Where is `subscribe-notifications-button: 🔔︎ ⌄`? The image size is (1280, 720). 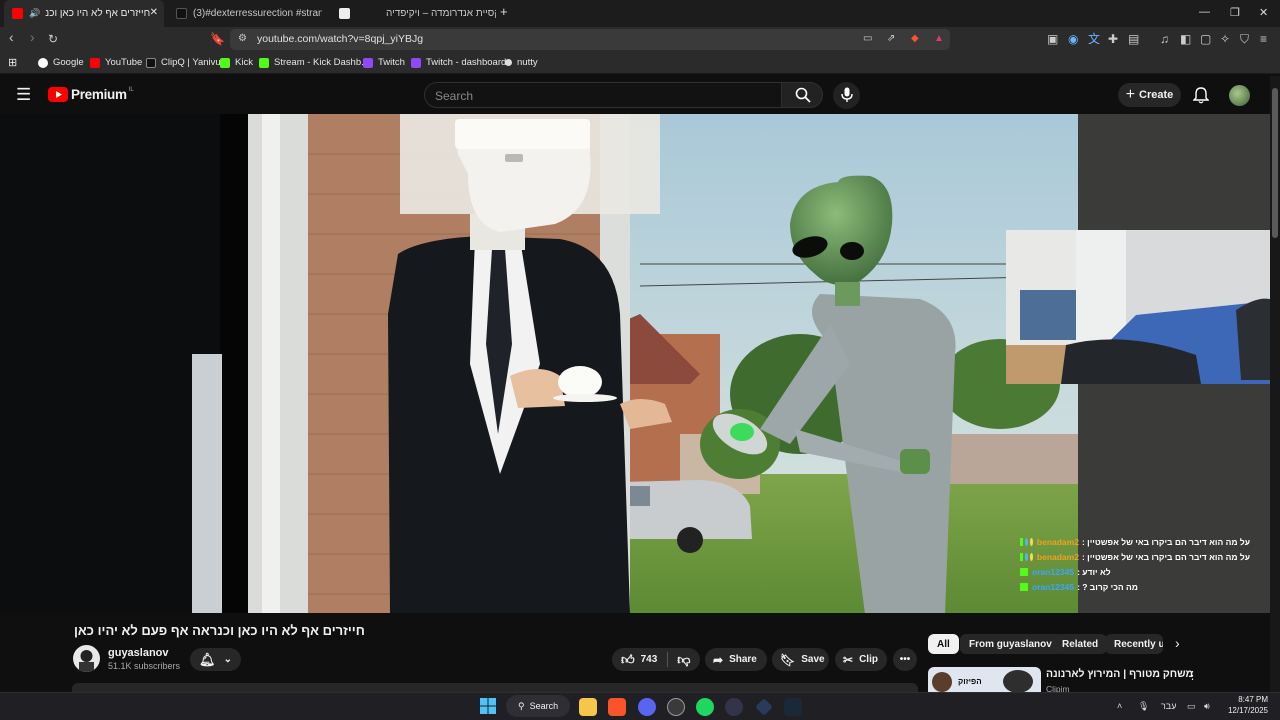 subscribe-notifications-button: 🔔︎ ⌄ is located at coordinates (215, 659).